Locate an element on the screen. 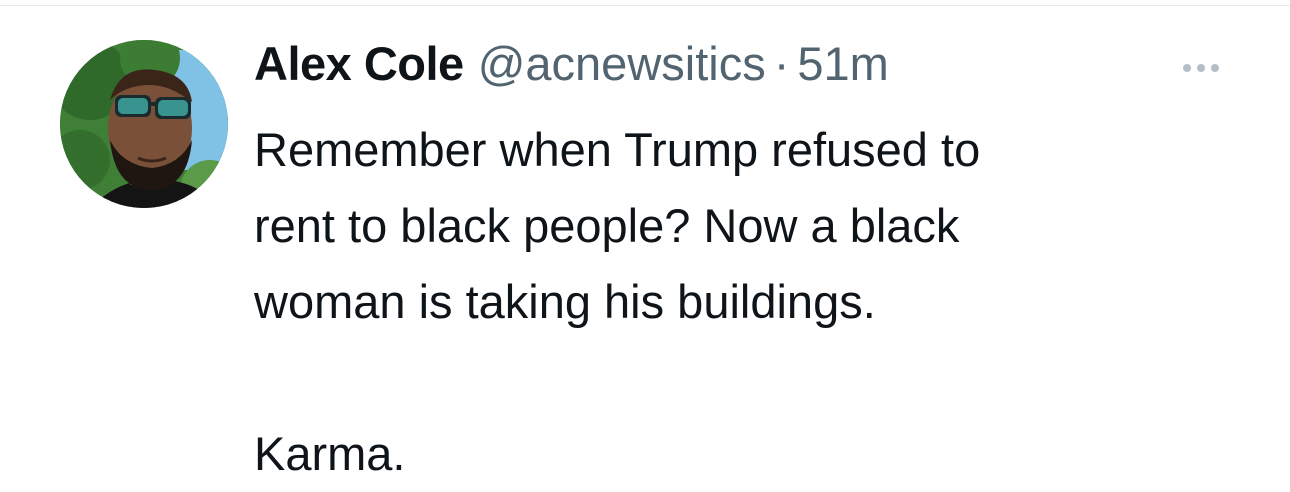 The height and width of the screenshot is (492, 1290). author-handle: @acnewsitics is located at coordinates (622, 63).